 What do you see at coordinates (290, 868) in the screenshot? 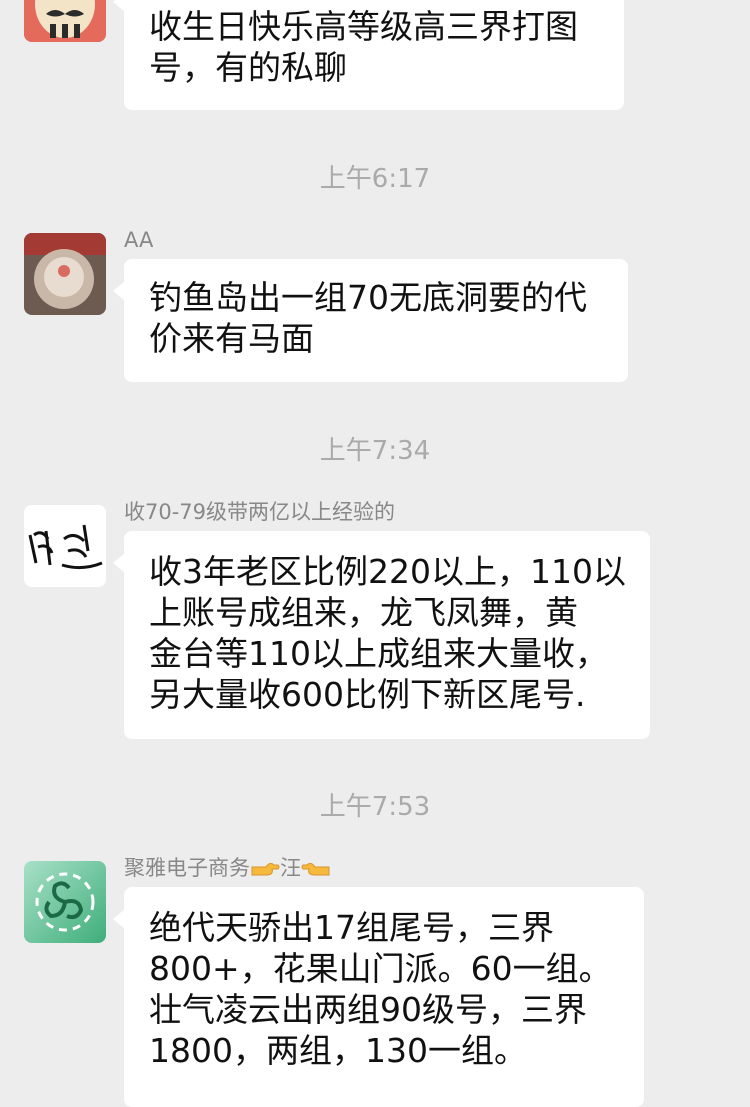
I see `sender-name-middle: 汪` at bounding box center [290, 868].